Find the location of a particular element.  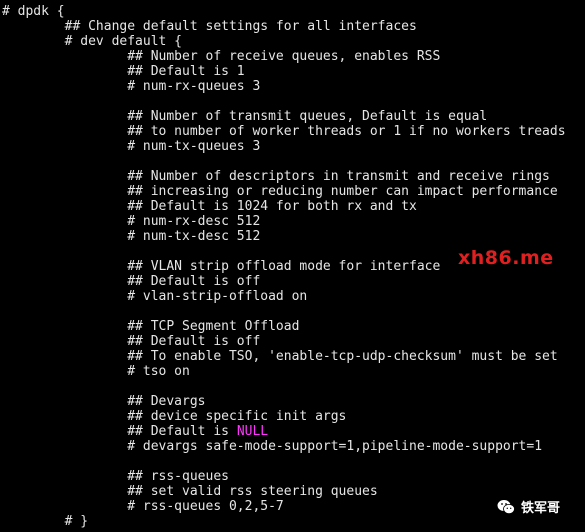

terminal-line: # dev default { is located at coordinates (92, 41).